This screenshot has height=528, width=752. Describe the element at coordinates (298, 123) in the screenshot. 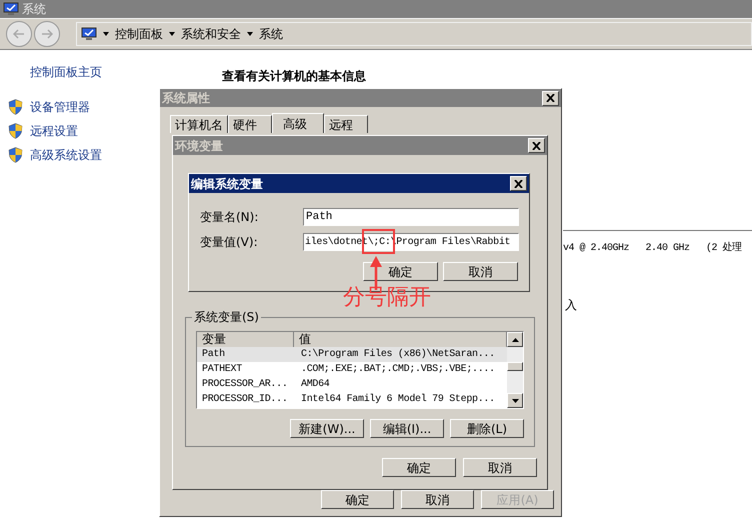

I see `tab: 高级` at that location.